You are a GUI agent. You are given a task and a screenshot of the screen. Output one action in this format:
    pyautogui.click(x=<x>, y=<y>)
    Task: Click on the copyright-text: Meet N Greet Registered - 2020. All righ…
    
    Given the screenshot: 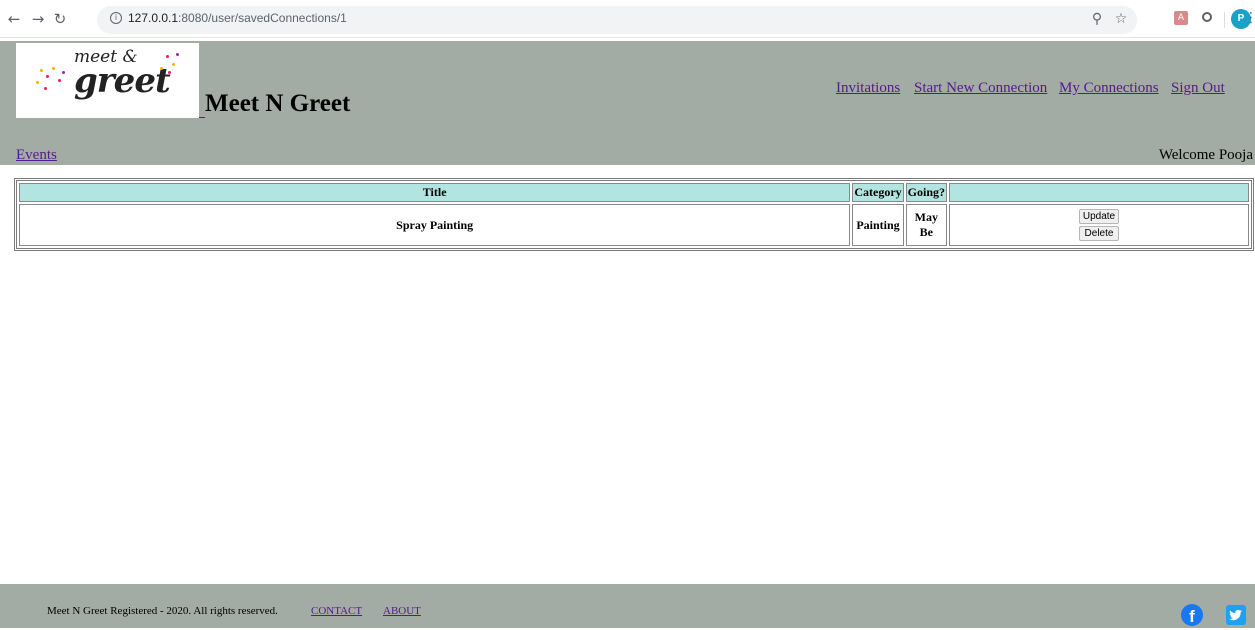 What is the action you would take?
    pyautogui.click(x=162, y=611)
    